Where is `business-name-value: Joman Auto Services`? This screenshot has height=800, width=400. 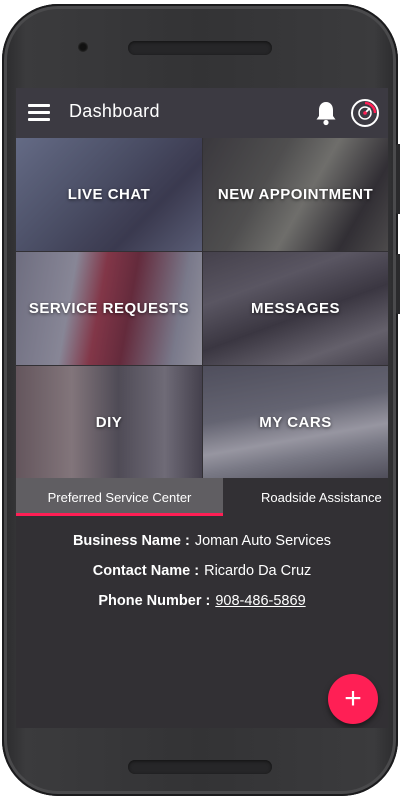 business-name-value: Joman Auto Services is located at coordinates (263, 541).